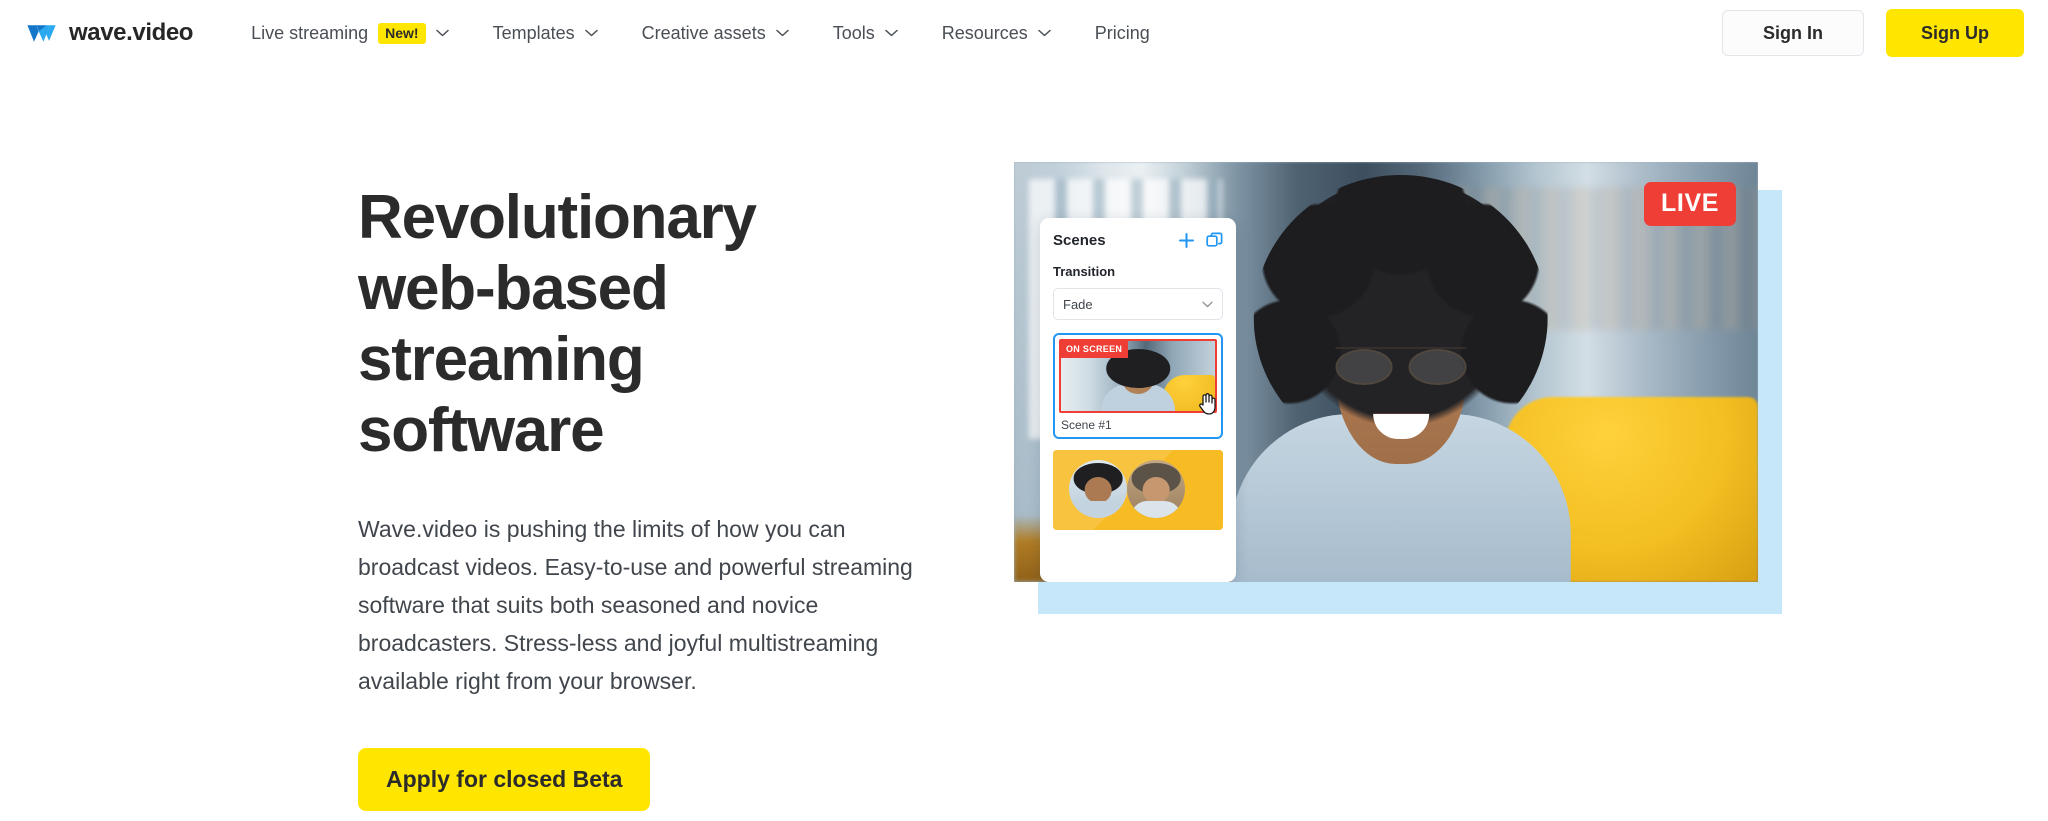 The image size is (2048, 821). What do you see at coordinates (703, 33) in the screenshot?
I see `nav-label: Creative assets` at bounding box center [703, 33].